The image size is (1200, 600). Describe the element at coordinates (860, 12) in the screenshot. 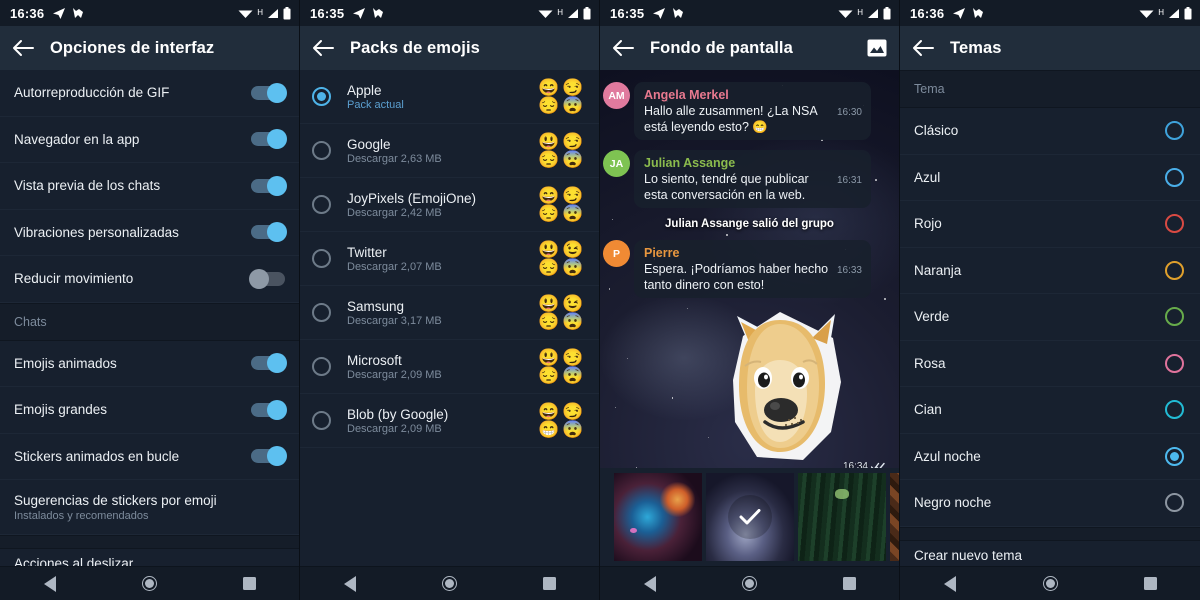

I see `network-type-label: H` at that location.